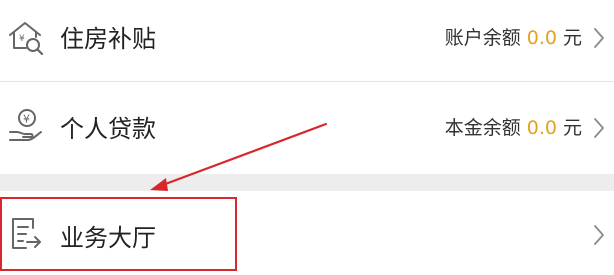 The width and height of the screenshot is (614, 275). What do you see at coordinates (307, 182) in the screenshot?
I see `section-separator` at bounding box center [307, 182].